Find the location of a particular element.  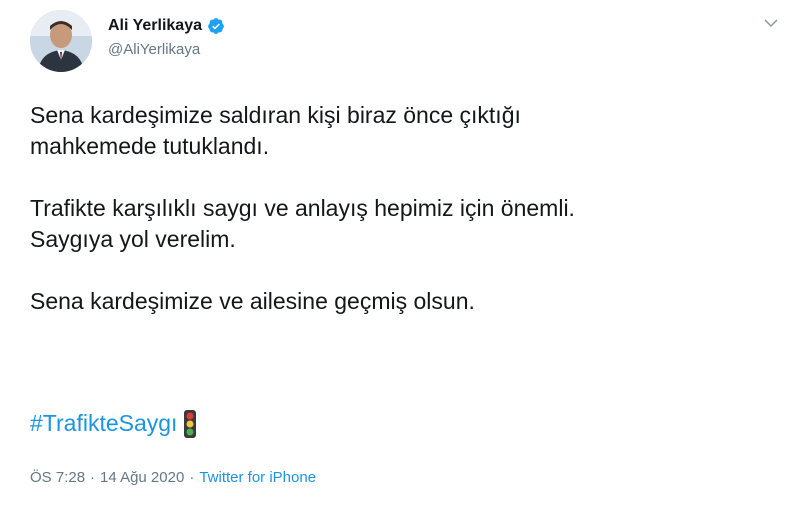

avatar is located at coordinates (61, 41).